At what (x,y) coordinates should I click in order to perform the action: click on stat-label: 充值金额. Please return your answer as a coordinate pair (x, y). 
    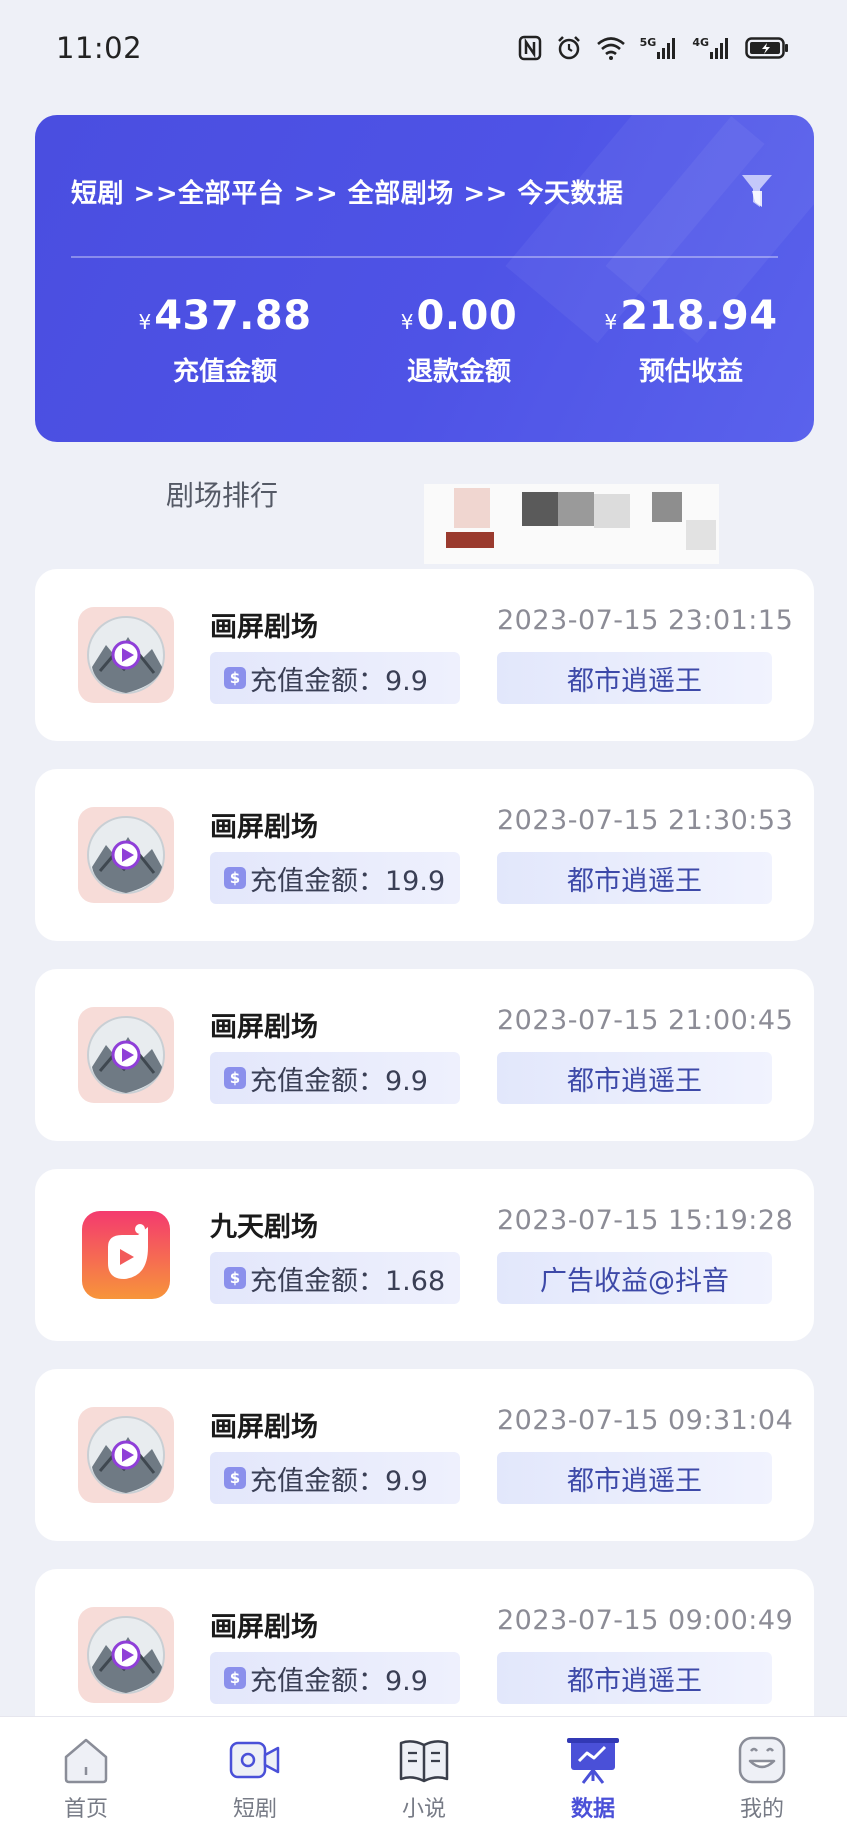
    Looking at the image, I should click on (224, 372).